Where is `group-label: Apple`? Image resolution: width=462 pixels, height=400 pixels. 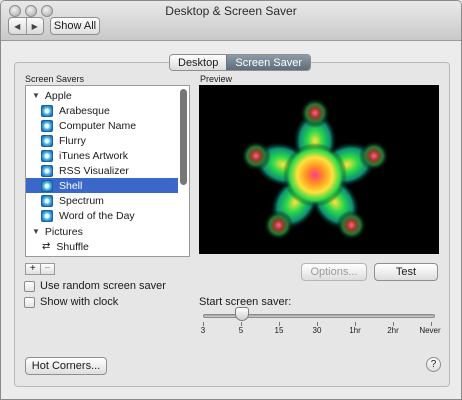 group-label: Apple is located at coordinates (58, 95).